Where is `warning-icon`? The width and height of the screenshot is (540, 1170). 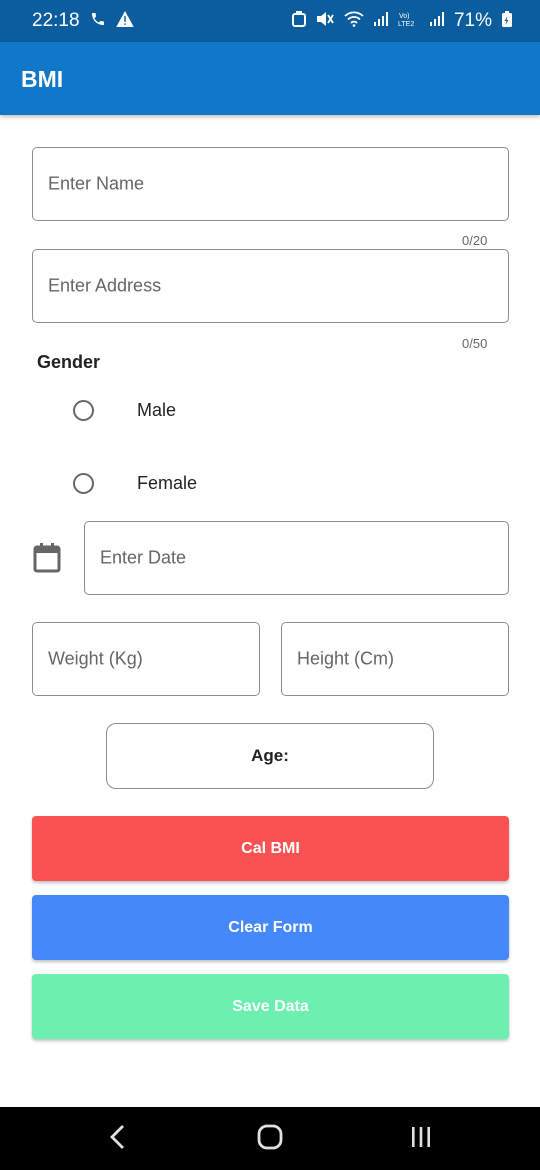
warning-icon is located at coordinates (124, 21).